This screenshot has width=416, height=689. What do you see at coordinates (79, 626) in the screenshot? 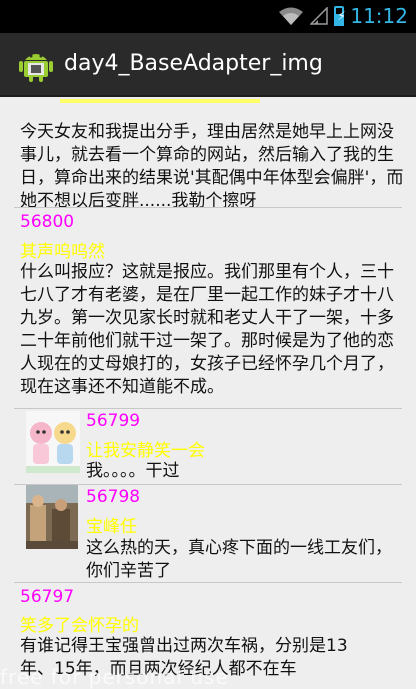
I see `item-title: 笑多了会怀孕的` at bounding box center [79, 626].